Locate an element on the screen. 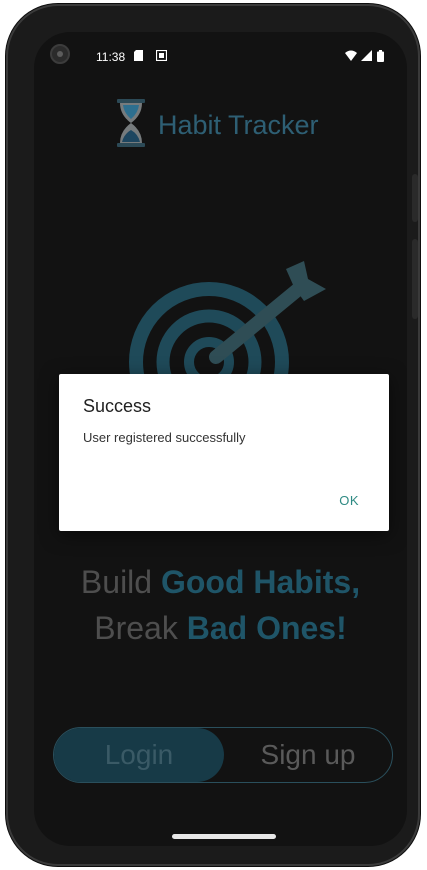 Image resolution: width=427 pixels, height=870 pixels. dialog-message: User registered successfully is located at coordinates (164, 437).